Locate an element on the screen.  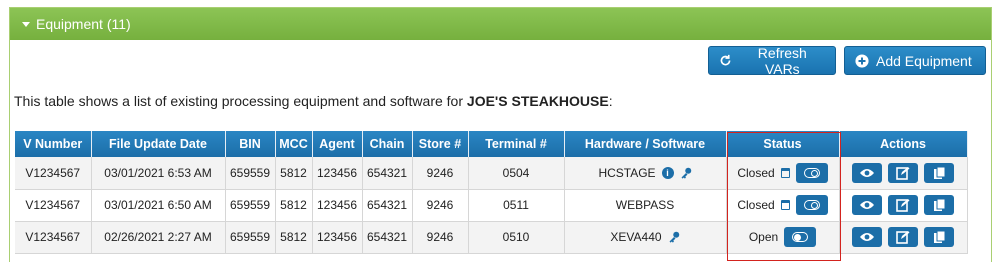
cell-status: Open is located at coordinates (783, 237).